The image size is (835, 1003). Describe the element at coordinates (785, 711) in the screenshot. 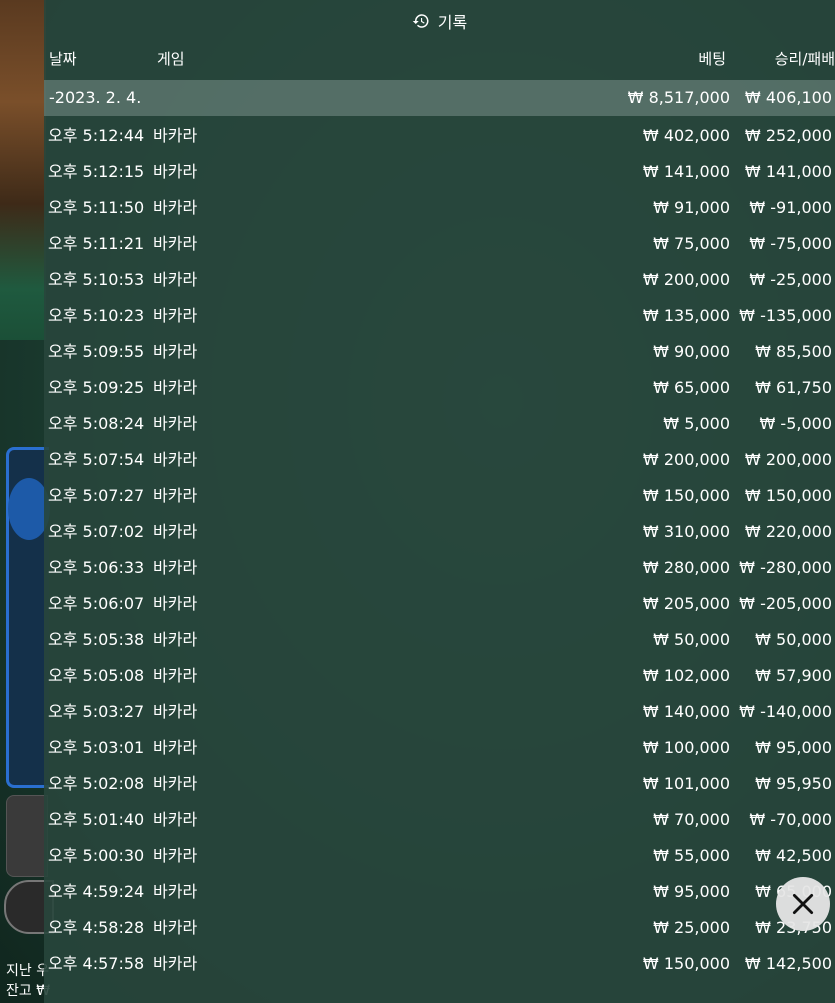

I see `row-winloss: ₩ -140,000` at that location.